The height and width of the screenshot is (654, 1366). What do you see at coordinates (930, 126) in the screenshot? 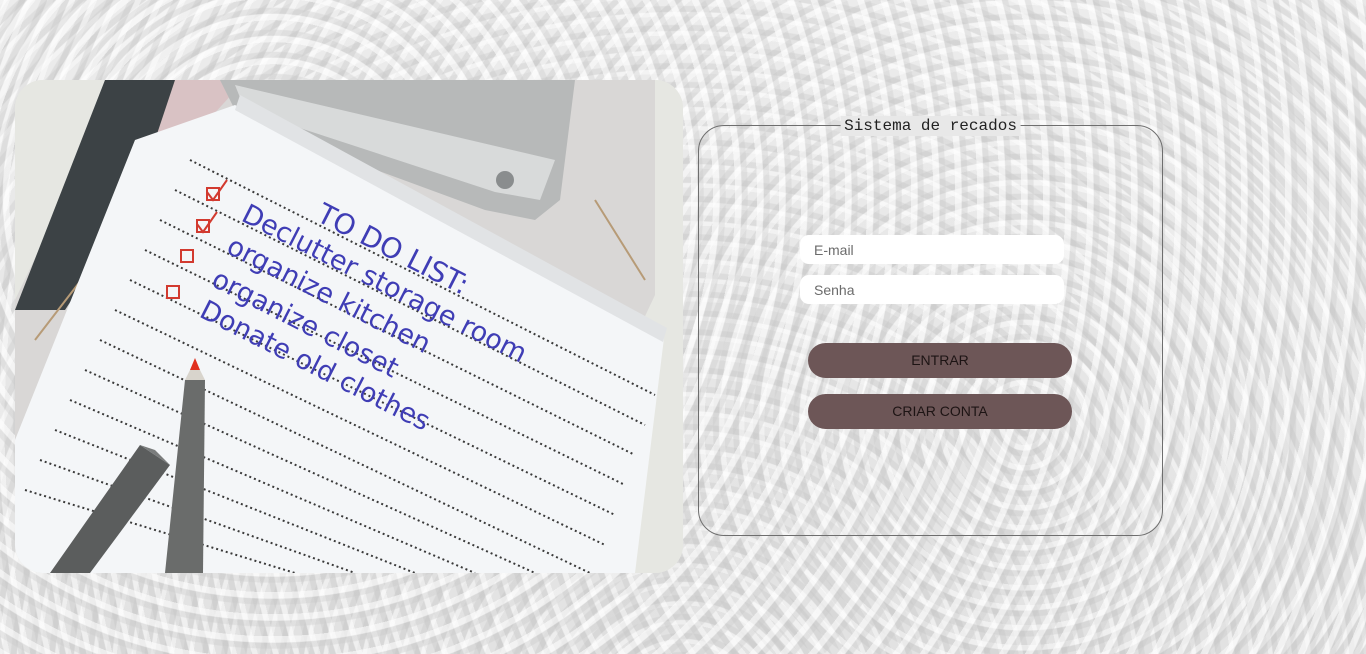
I see `panel-title: Sistema de recados` at bounding box center [930, 126].